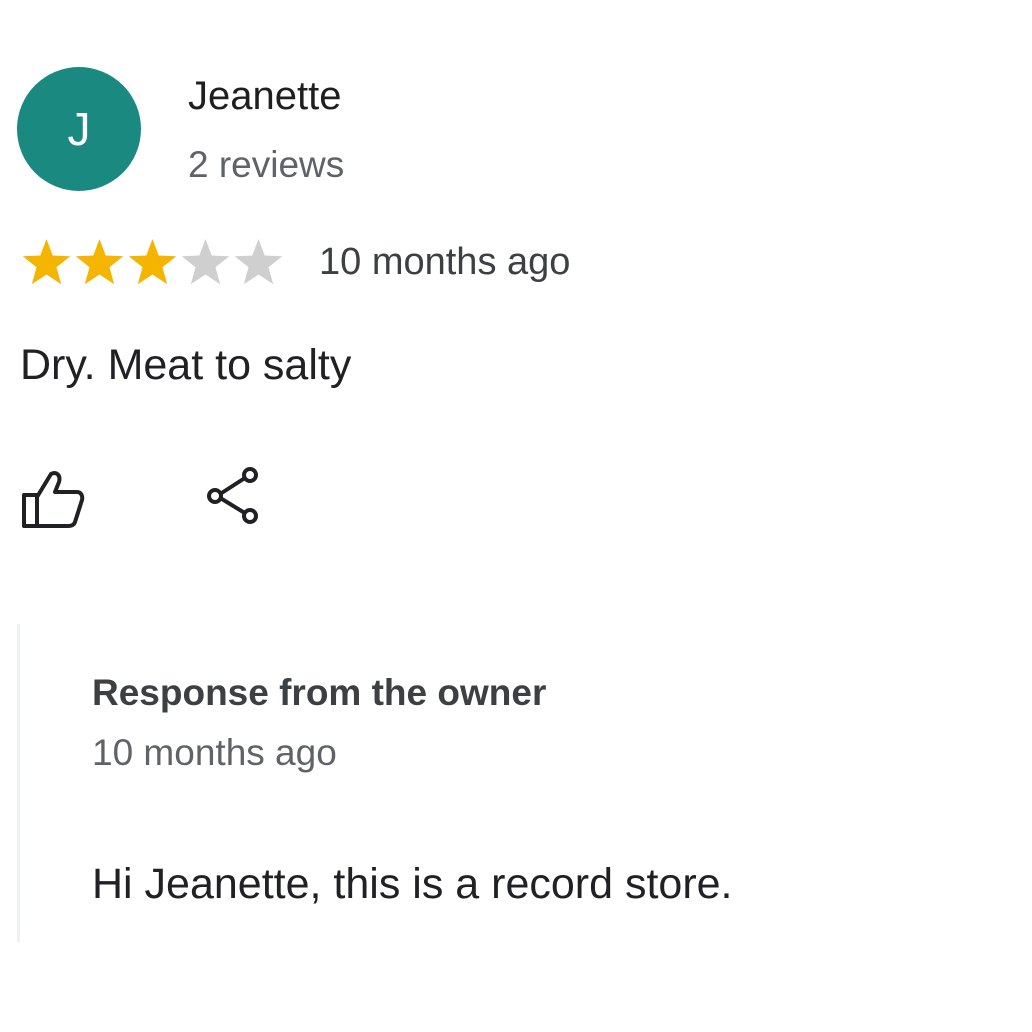 Image resolution: width=1032 pixels, height=1032 pixels. Describe the element at coordinates (53, 499) in the screenshot. I see `thumbs-up-icon` at that location.